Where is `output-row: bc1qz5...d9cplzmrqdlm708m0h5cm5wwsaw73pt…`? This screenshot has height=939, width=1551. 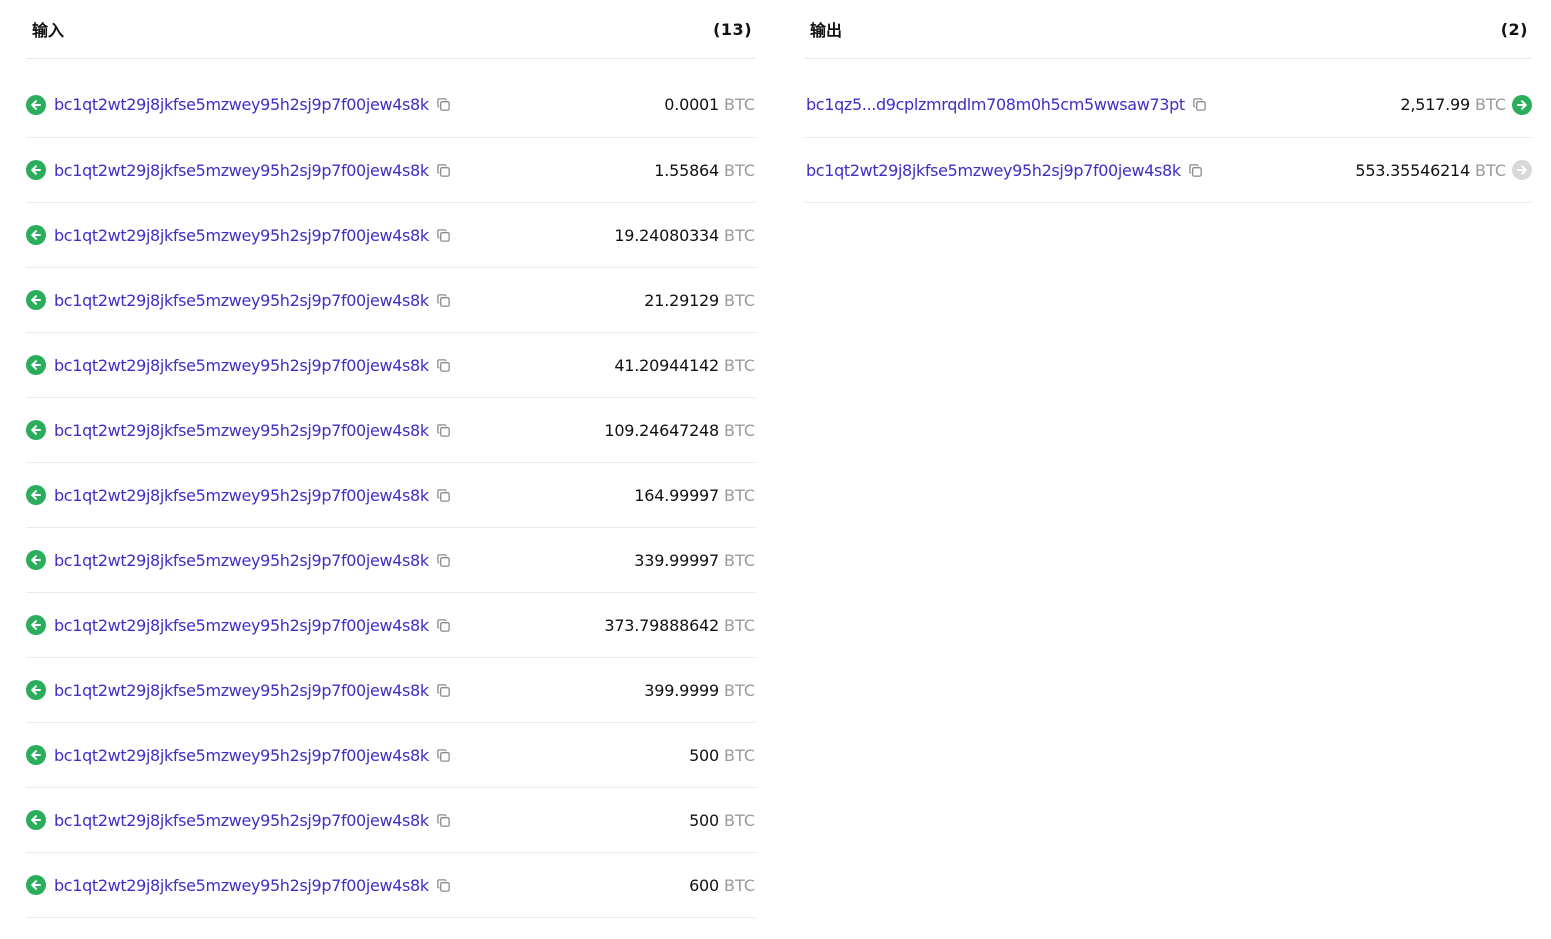
output-row: bc1qz5...d9cplzmrqdlm708m0h5cm5wwsaw73pt… is located at coordinates (1168, 105).